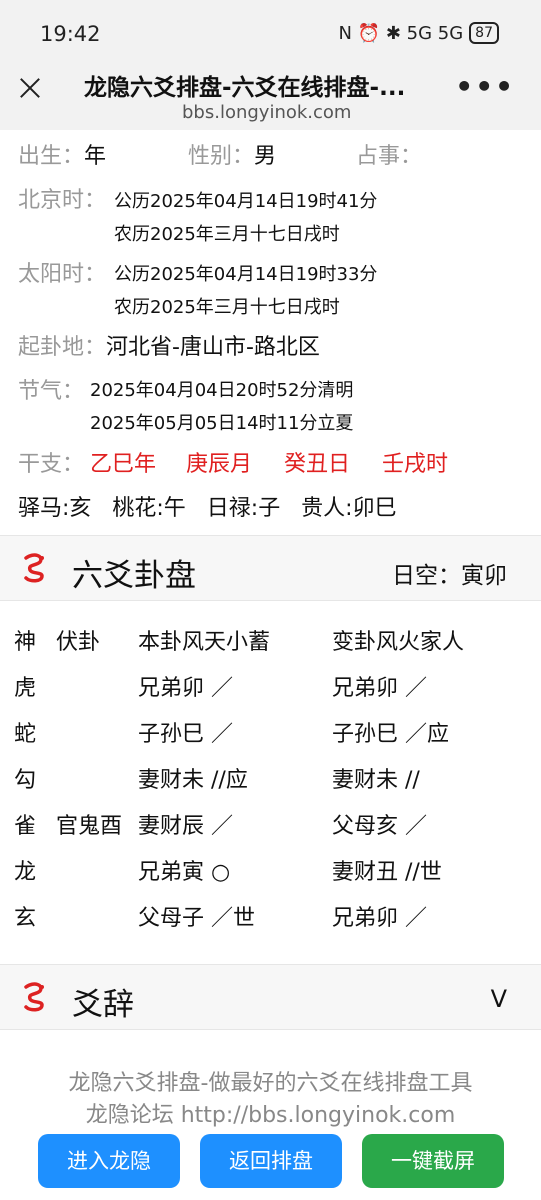 The image size is (541, 1200). Describe the element at coordinates (270, 1113) in the screenshot. I see `footer-link: 龙隐论坛 http://bbs.longyinok.com` at that location.